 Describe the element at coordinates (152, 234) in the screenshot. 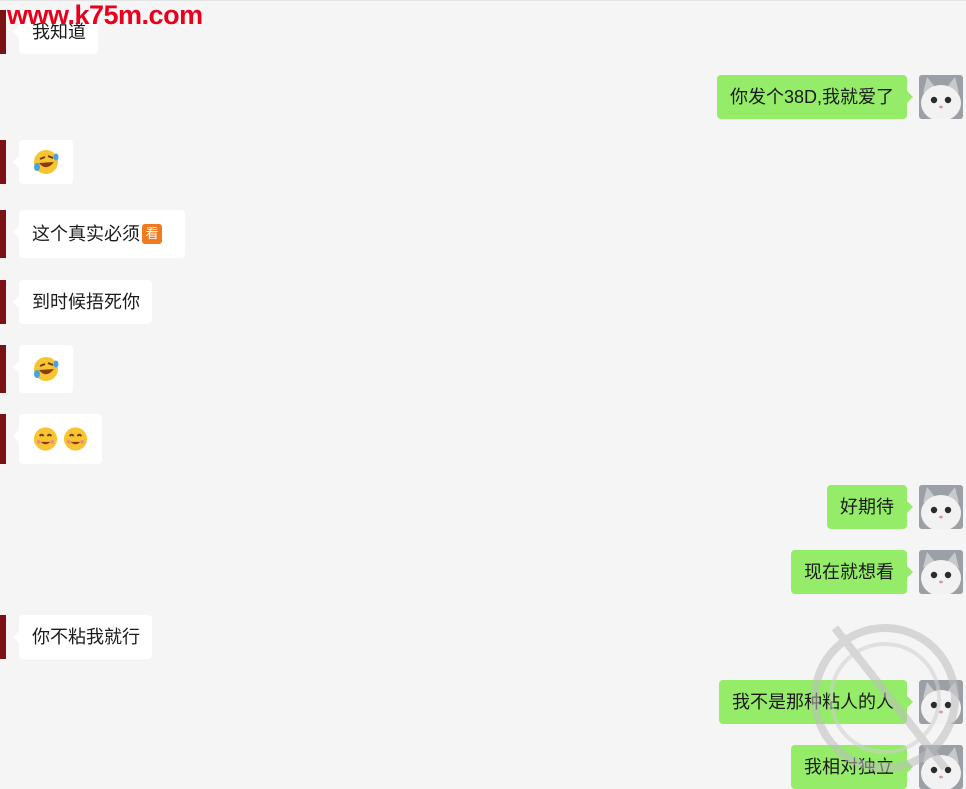

I see `kan-badge-icon: 看` at that location.